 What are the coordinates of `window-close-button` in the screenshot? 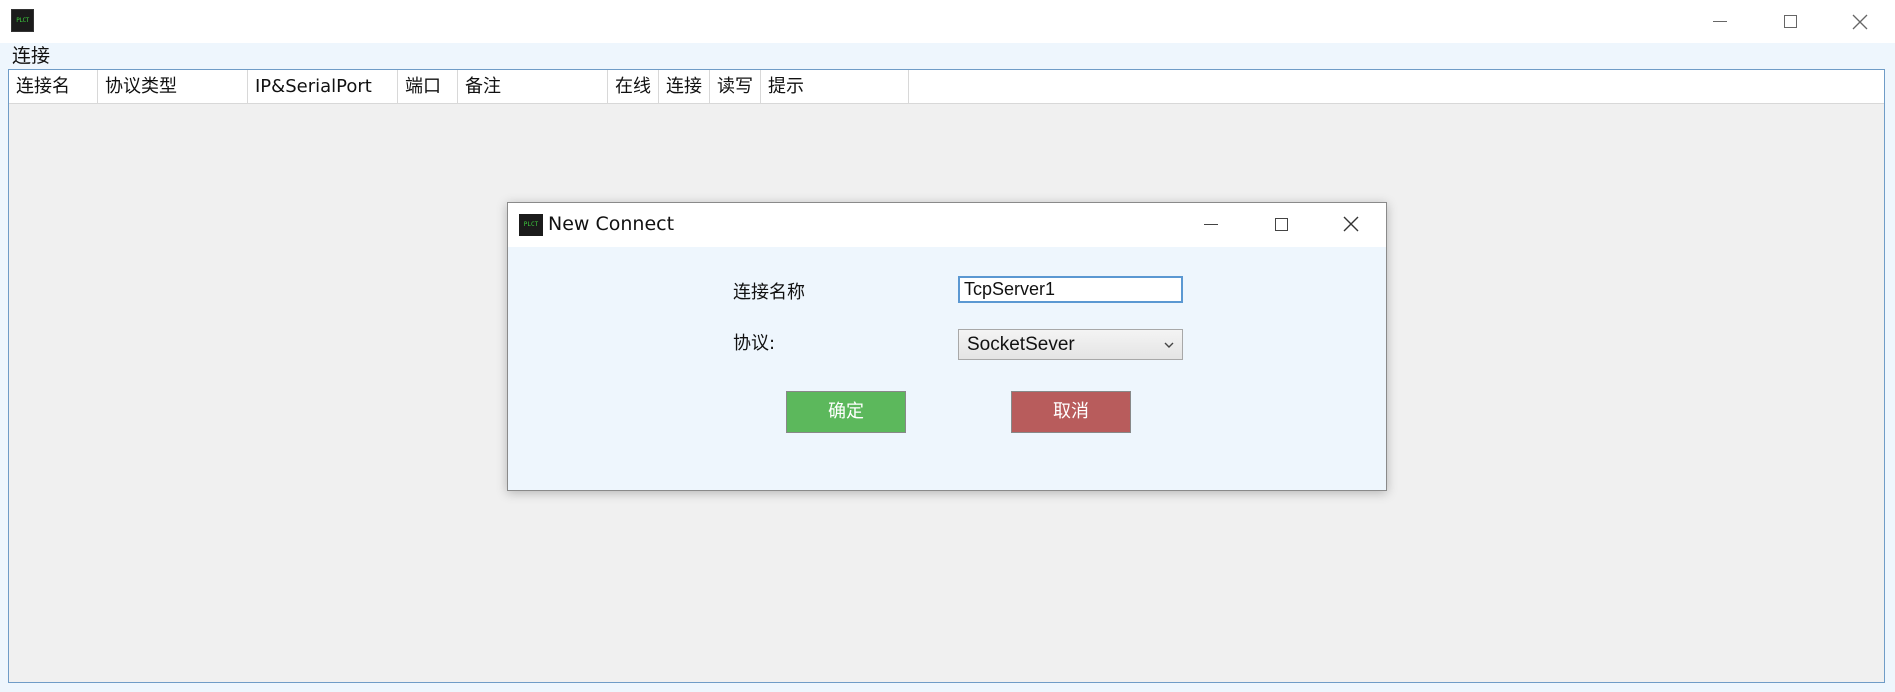 It's located at (1860, 21).